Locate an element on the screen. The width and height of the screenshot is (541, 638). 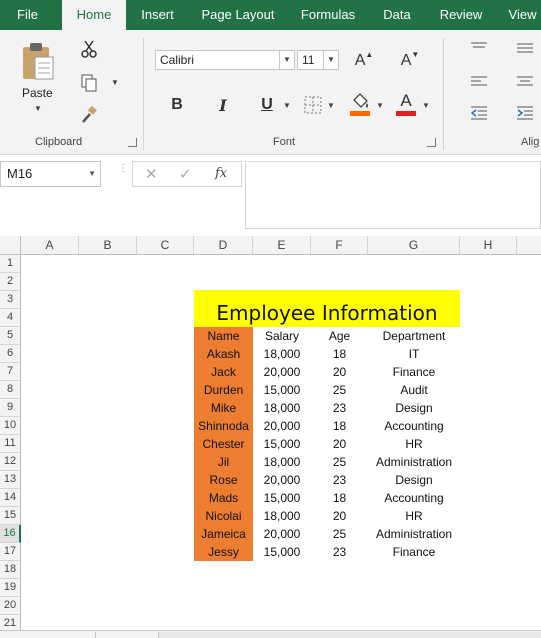
cut-button is located at coordinates (89, 49).